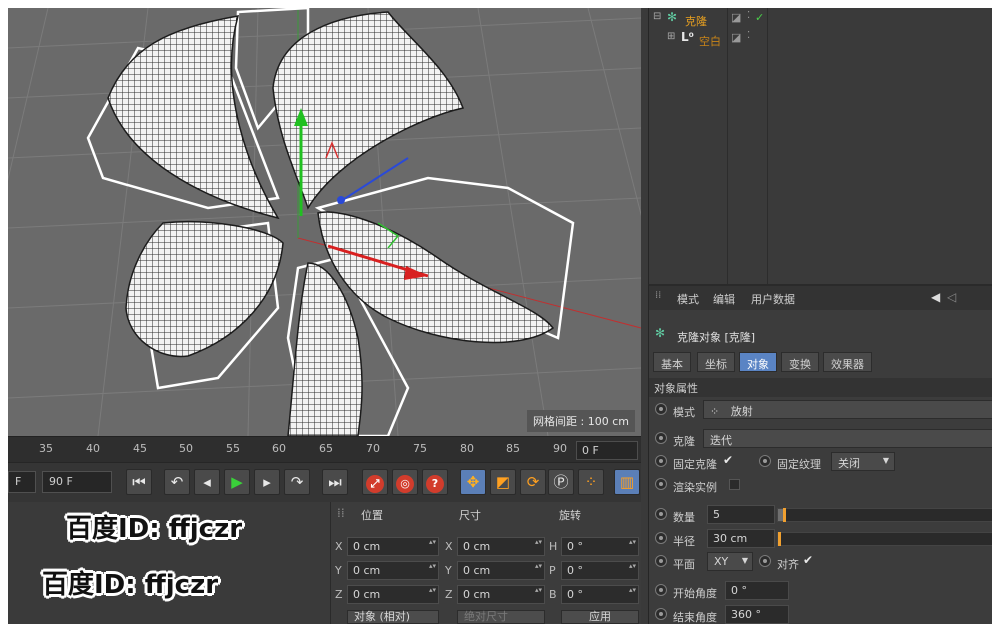 This screenshot has width=1000, height=632. I want to click on timeline-tick: 75, so click(420, 448).